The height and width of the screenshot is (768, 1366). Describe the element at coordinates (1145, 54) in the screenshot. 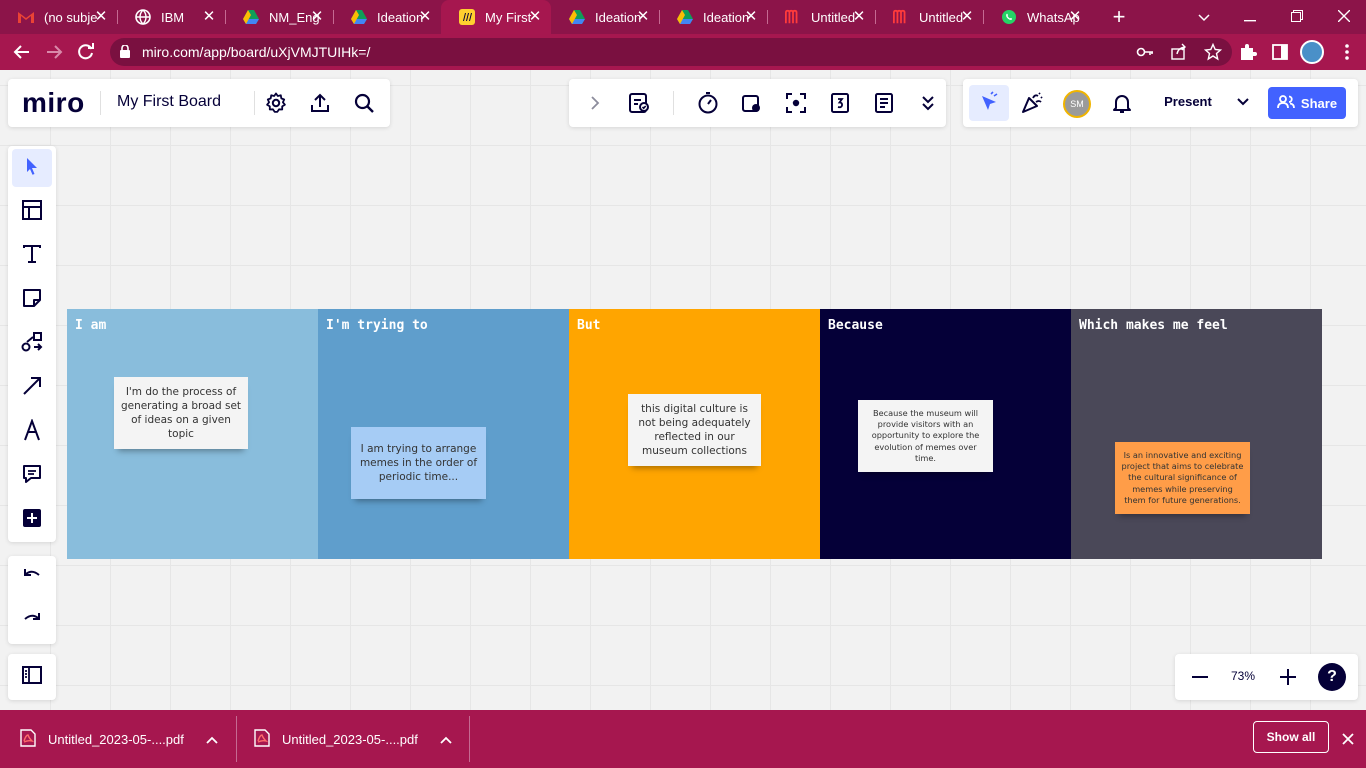

I see `key-icon` at that location.